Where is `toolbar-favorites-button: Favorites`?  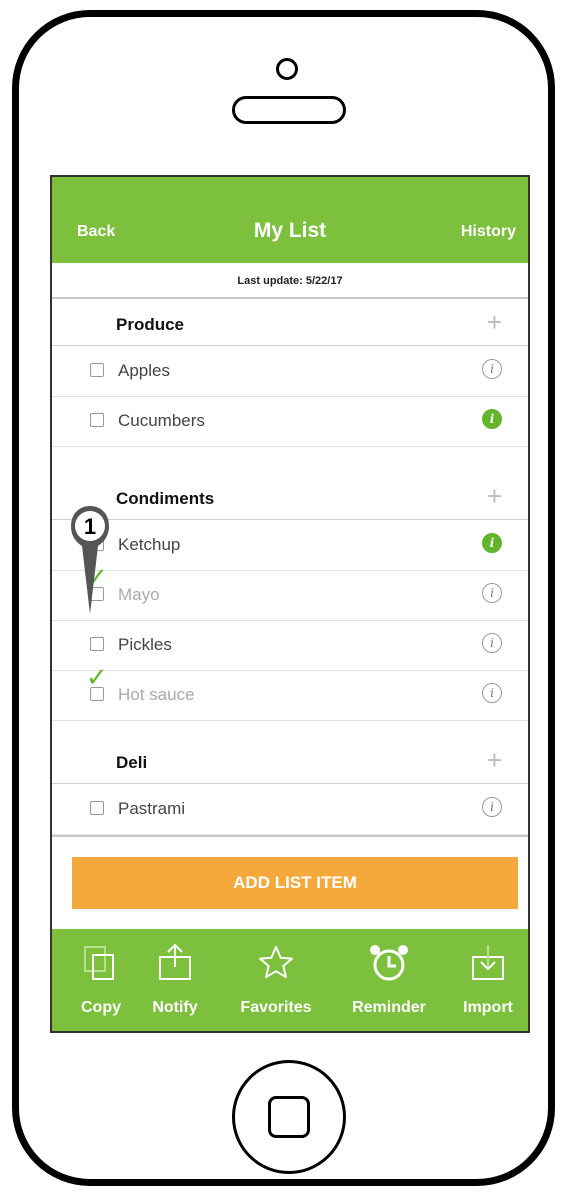 toolbar-favorites-button: Favorites is located at coordinates (276, 980).